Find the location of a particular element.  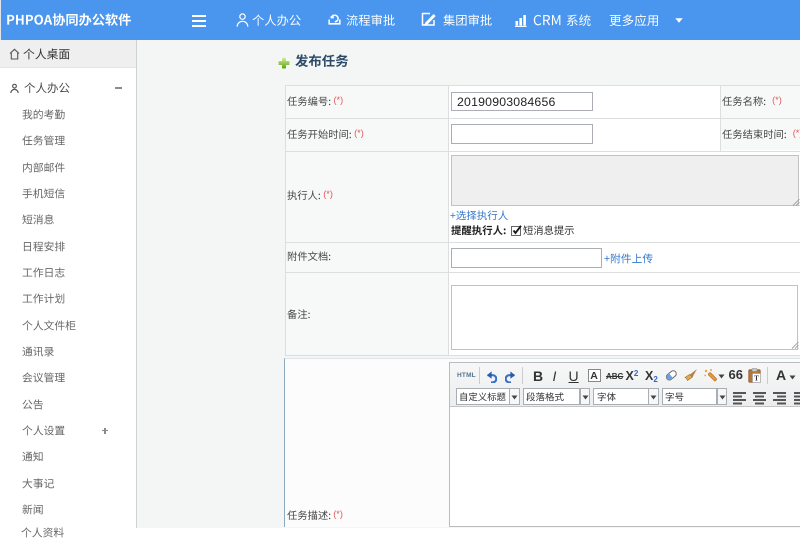

svg-text: T is located at coordinates (756, 378).